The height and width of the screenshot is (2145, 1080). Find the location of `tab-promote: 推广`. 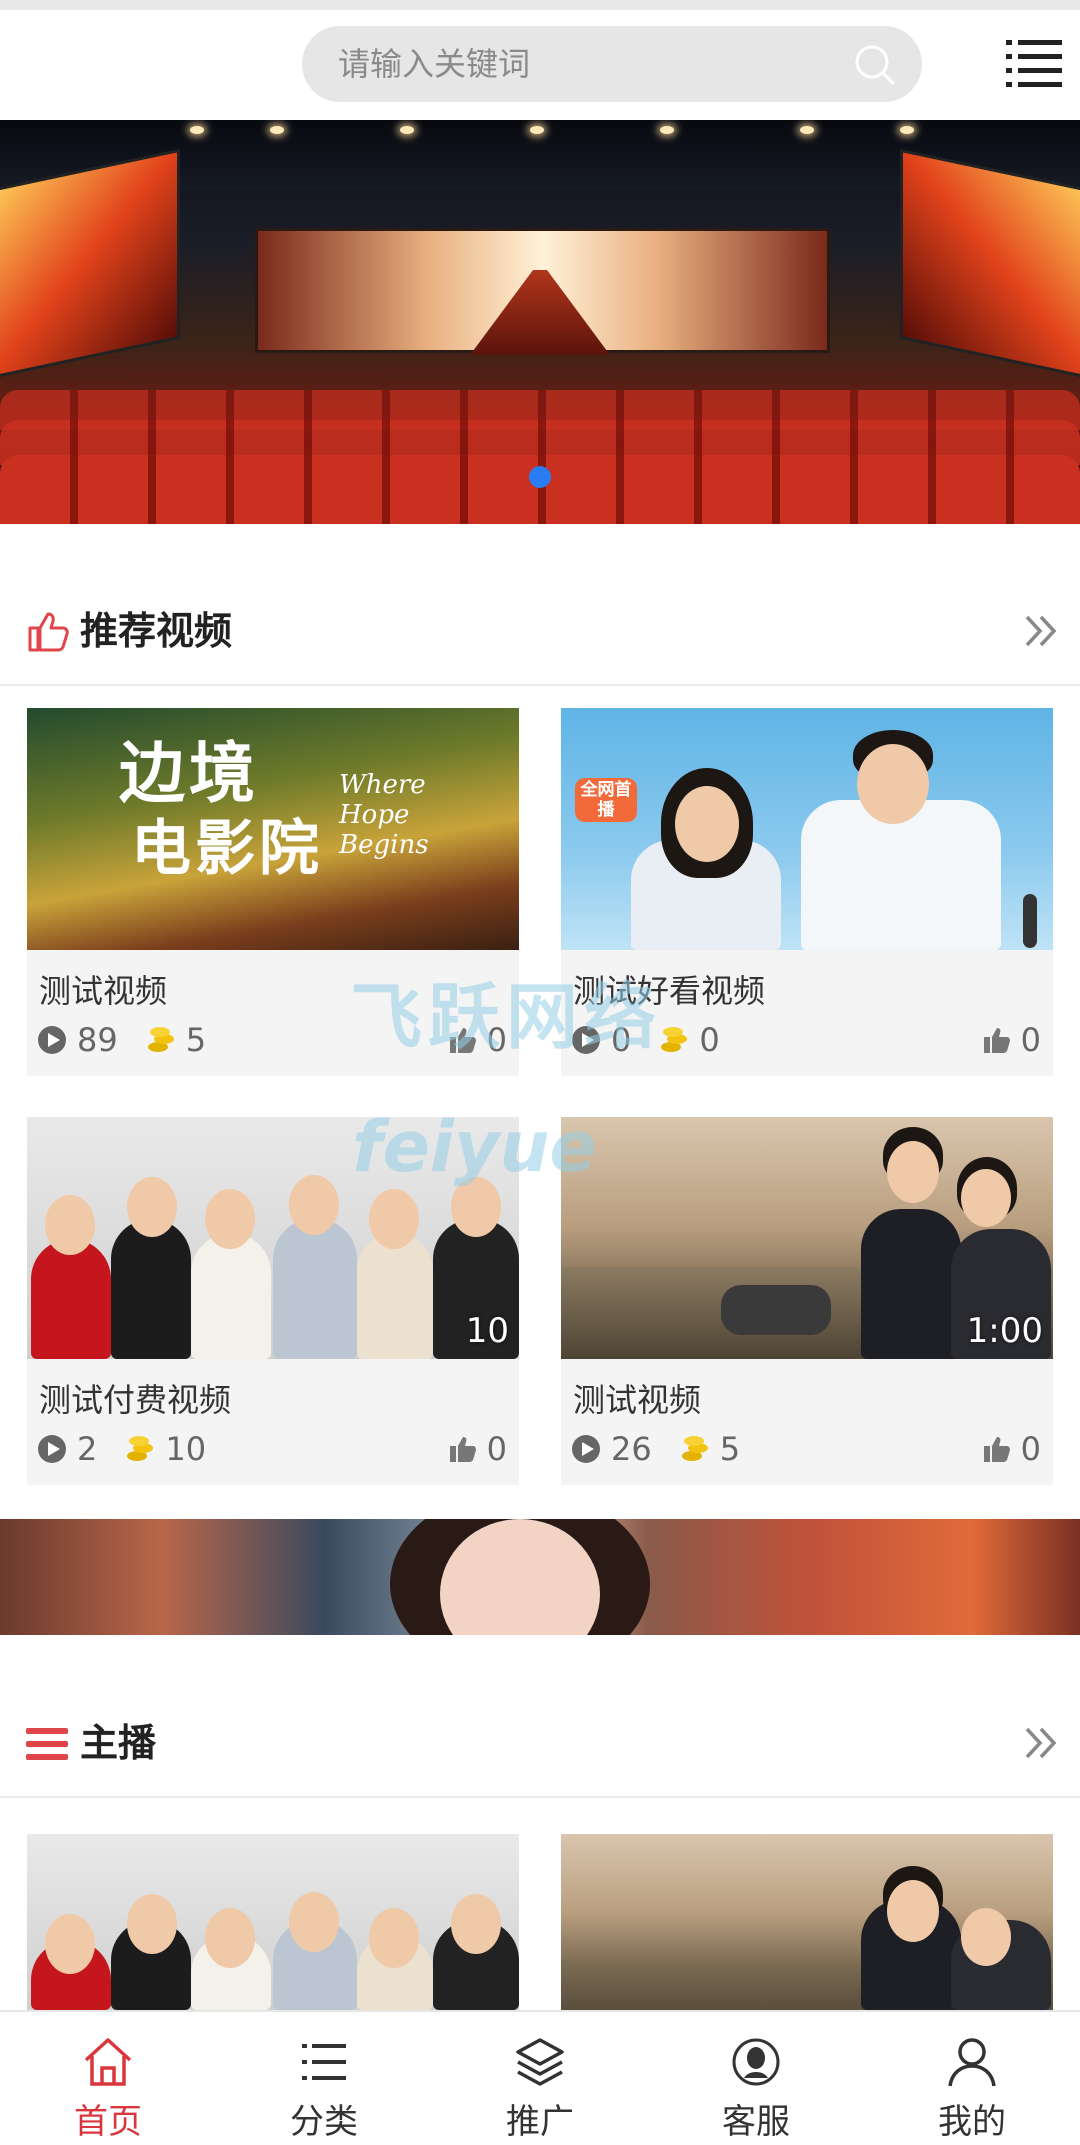

tab-promote: 推广 is located at coordinates (540, 2078).